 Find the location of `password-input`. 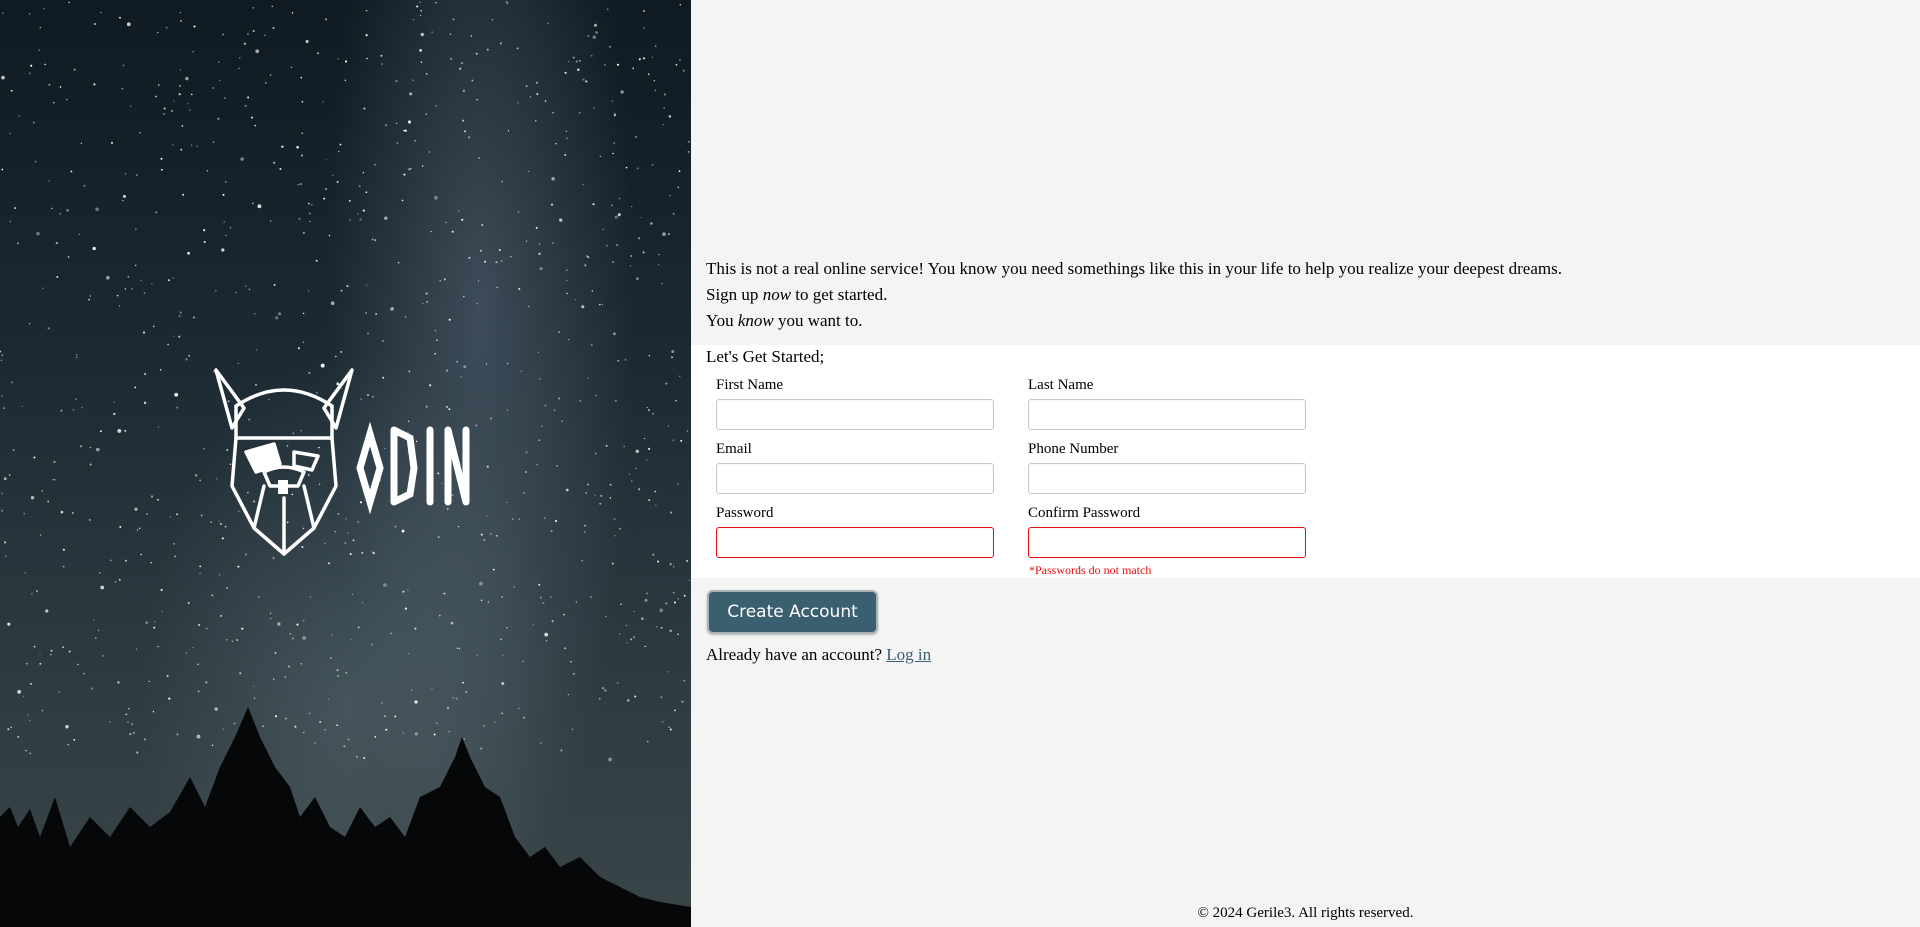

password-input is located at coordinates (855, 542).